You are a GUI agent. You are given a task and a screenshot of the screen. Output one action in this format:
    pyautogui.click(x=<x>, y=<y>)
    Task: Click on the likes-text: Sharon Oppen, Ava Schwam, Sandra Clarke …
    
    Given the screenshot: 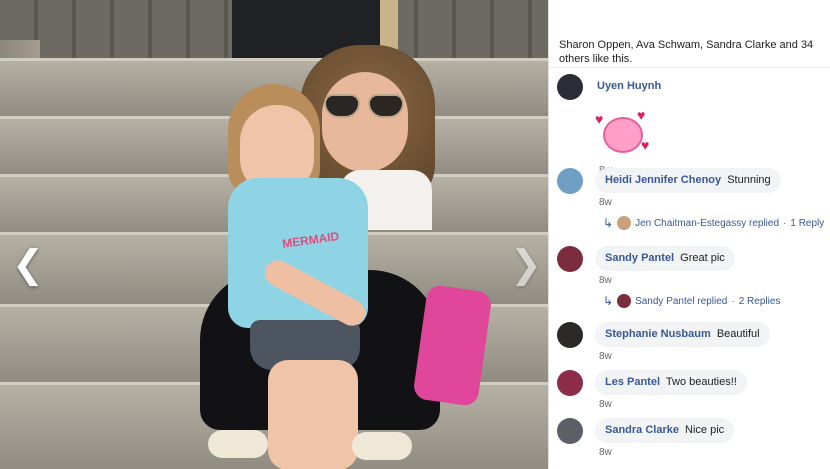 What is the action you would take?
    pyautogui.click(x=686, y=52)
    